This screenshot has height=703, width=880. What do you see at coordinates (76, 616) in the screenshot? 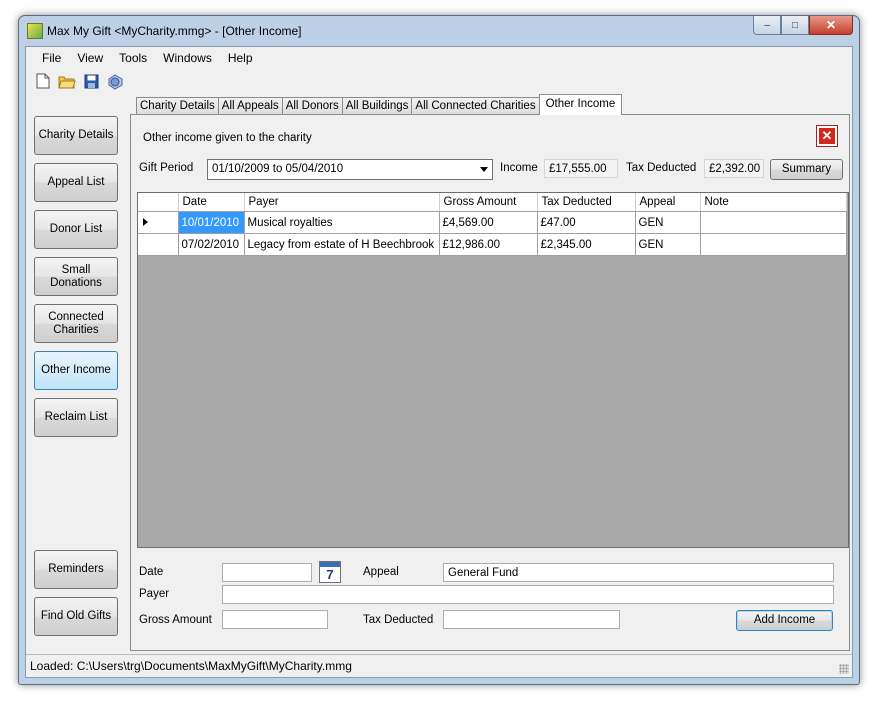
I see `sidebar-find-old-gifts-button: Find Old Gifts` at bounding box center [76, 616].